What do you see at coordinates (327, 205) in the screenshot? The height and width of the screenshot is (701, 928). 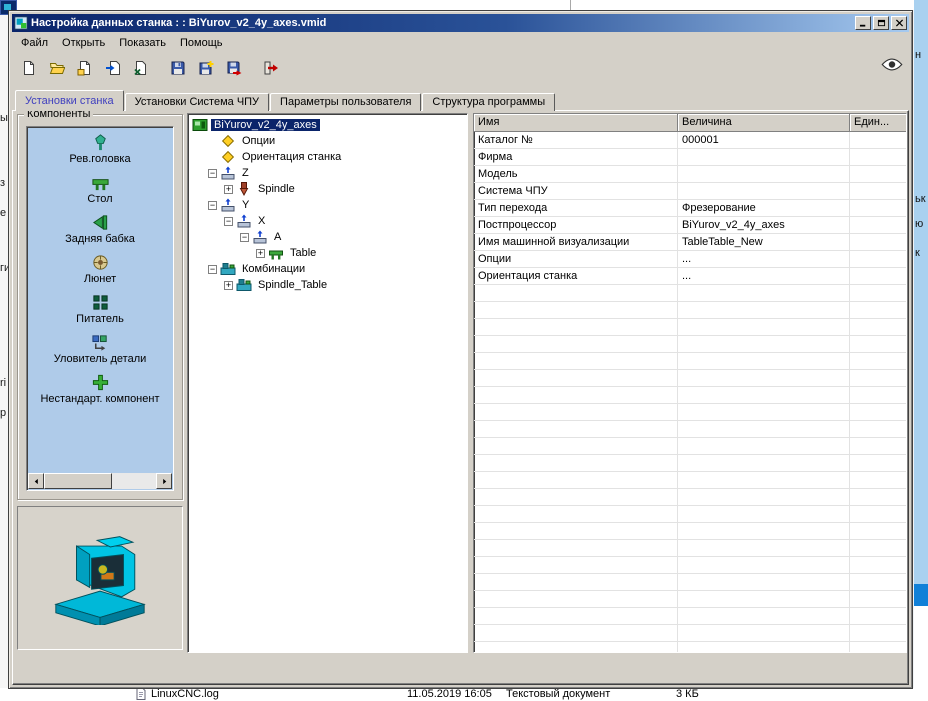 I see `tree-node: − Y` at bounding box center [327, 205].